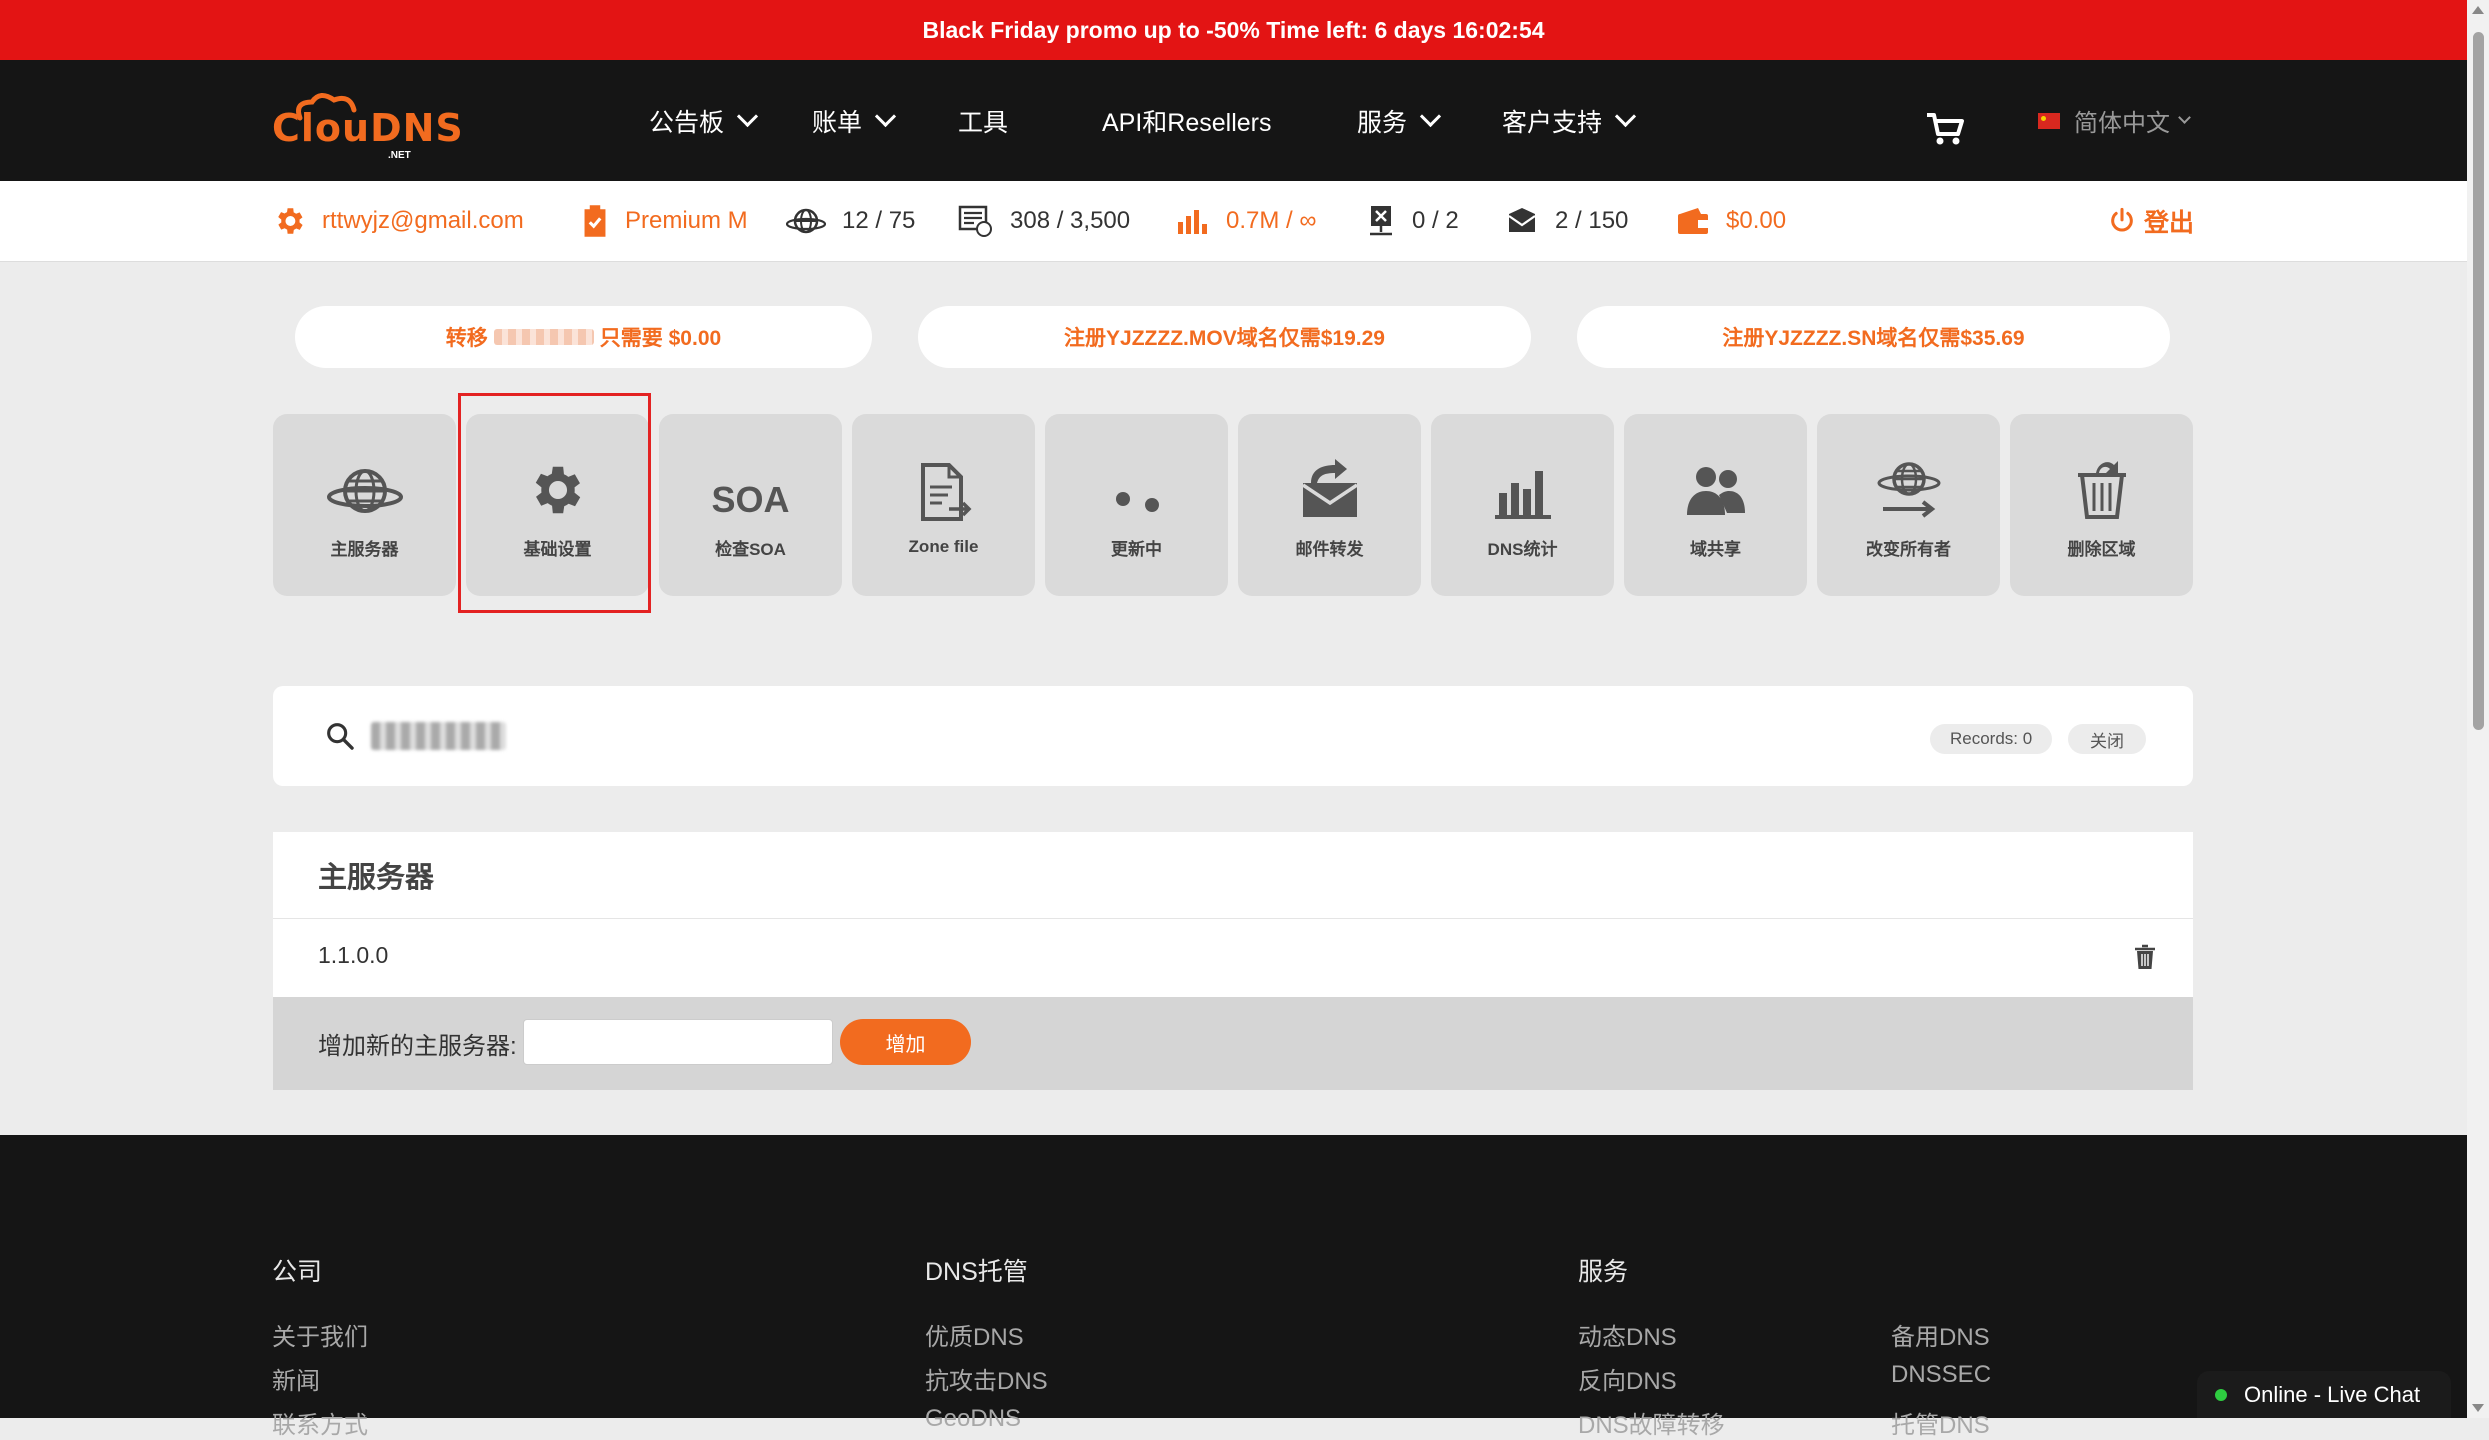 The width and height of the screenshot is (2489, 1440). I want to click on failover-text: 0 / 2, so click(1435, 220).